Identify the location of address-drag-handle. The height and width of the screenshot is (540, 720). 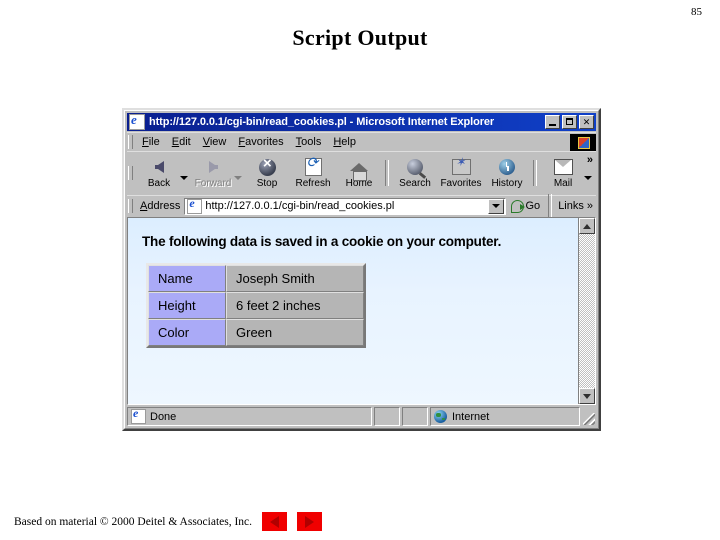
(130, 206).